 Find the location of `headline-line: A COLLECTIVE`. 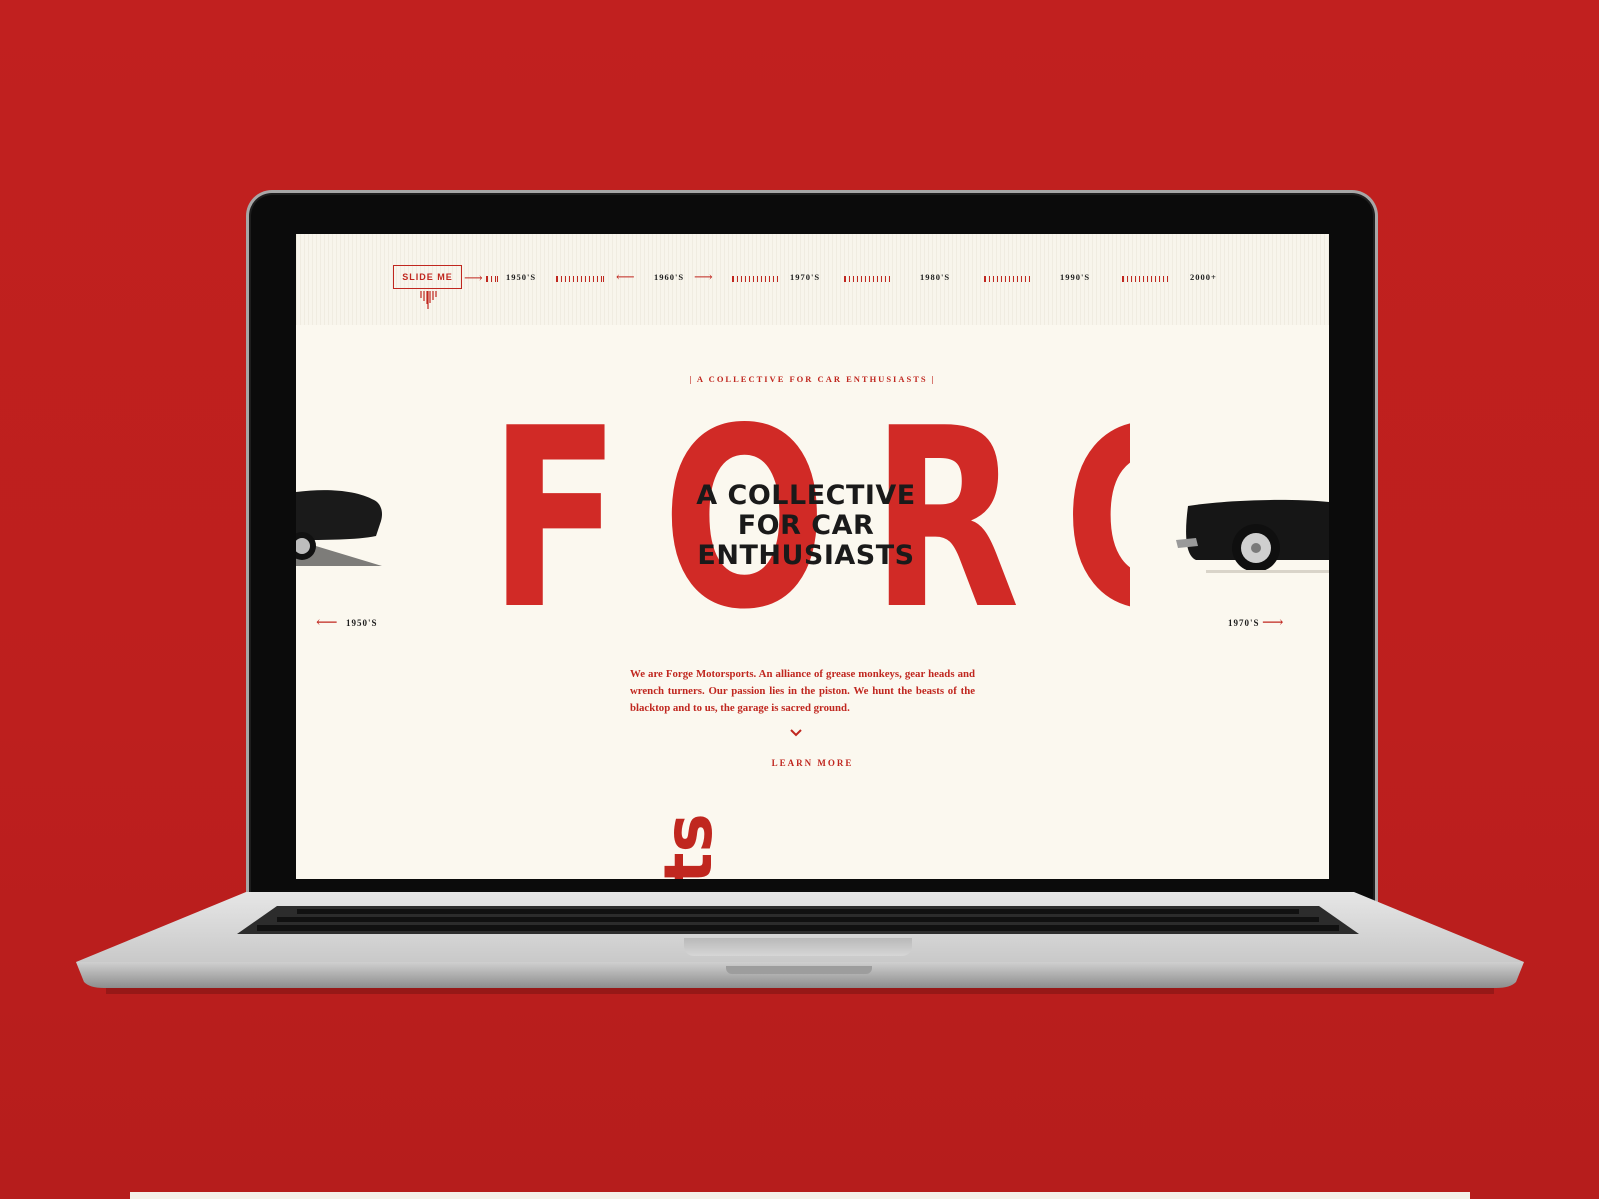

headline-line: A COLLECTIVE is located at coordinates (806, 495).